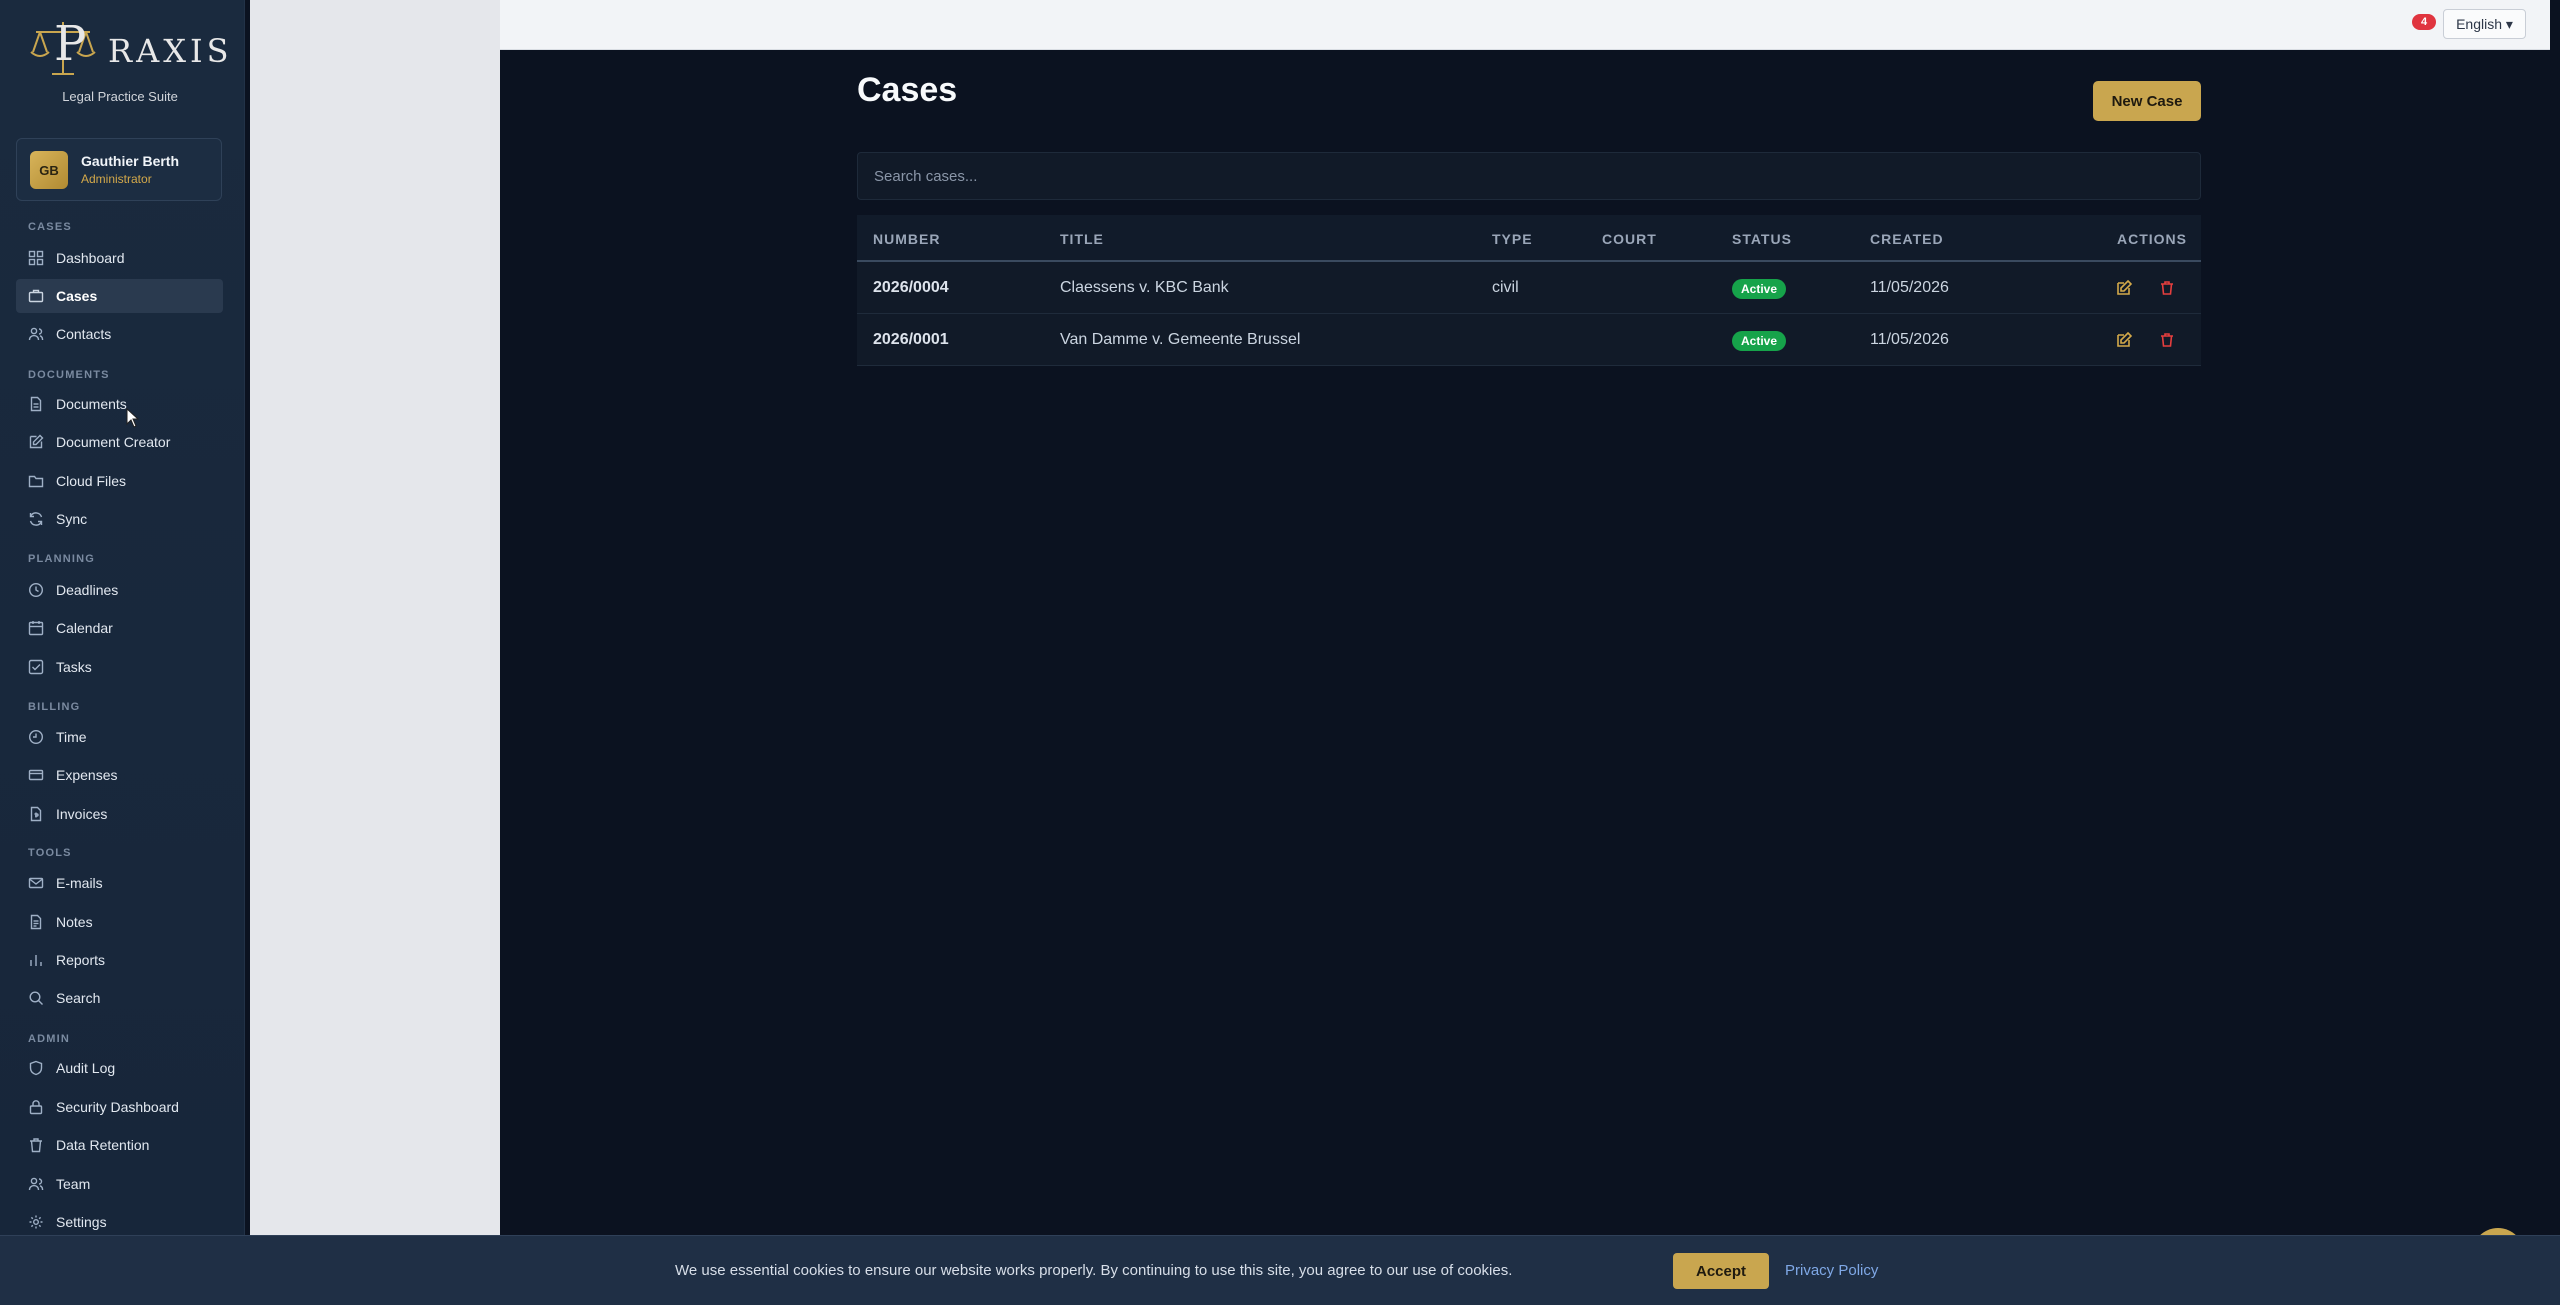 The height and width of the screenshot is (1305, 2560). I want to click on column-header-status: STATUS, so click(1762, 239).